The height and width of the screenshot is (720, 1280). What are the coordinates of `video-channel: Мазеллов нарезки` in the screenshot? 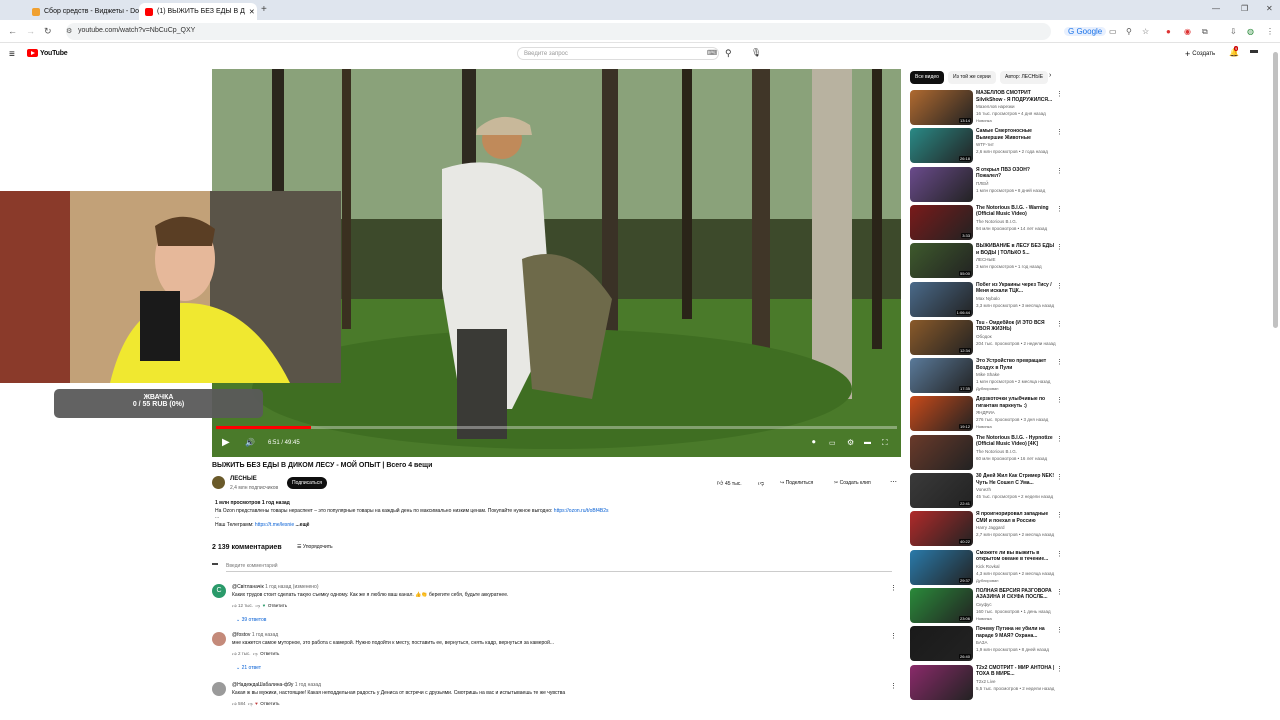 It's located at (995, 106).